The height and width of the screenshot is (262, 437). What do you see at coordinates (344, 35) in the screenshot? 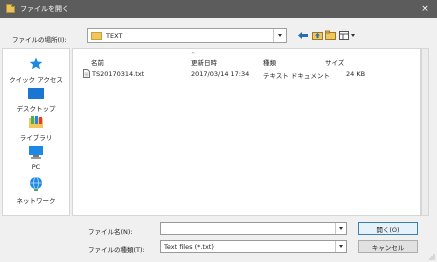
I see `view-grid-icon` at bounding box center [344, 35].